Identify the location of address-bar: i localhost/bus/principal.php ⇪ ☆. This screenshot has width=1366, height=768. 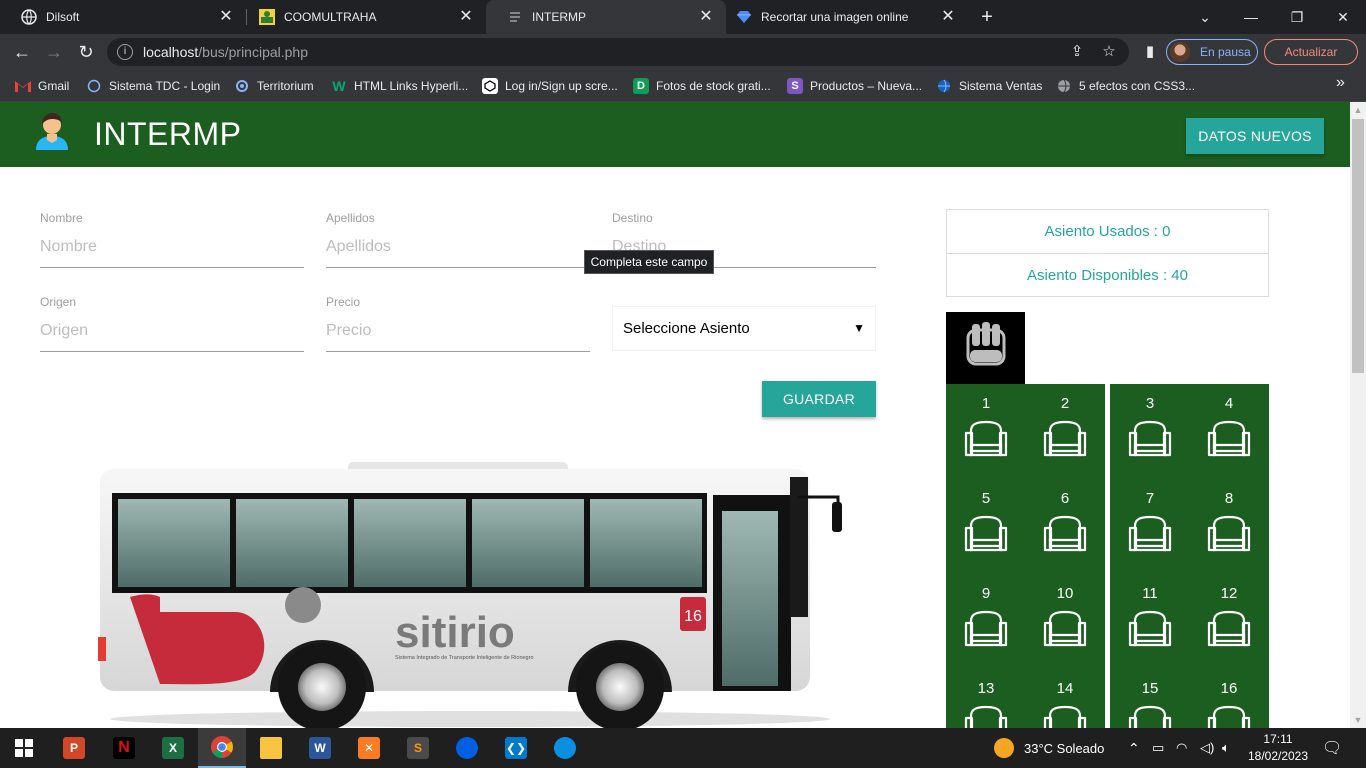
(618, 52).